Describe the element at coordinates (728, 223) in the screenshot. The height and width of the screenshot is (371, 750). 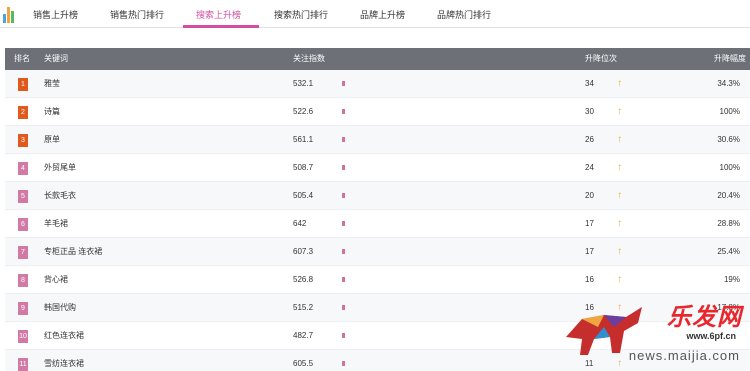
I see `rise-rate-cell: 28.8%` at that location.